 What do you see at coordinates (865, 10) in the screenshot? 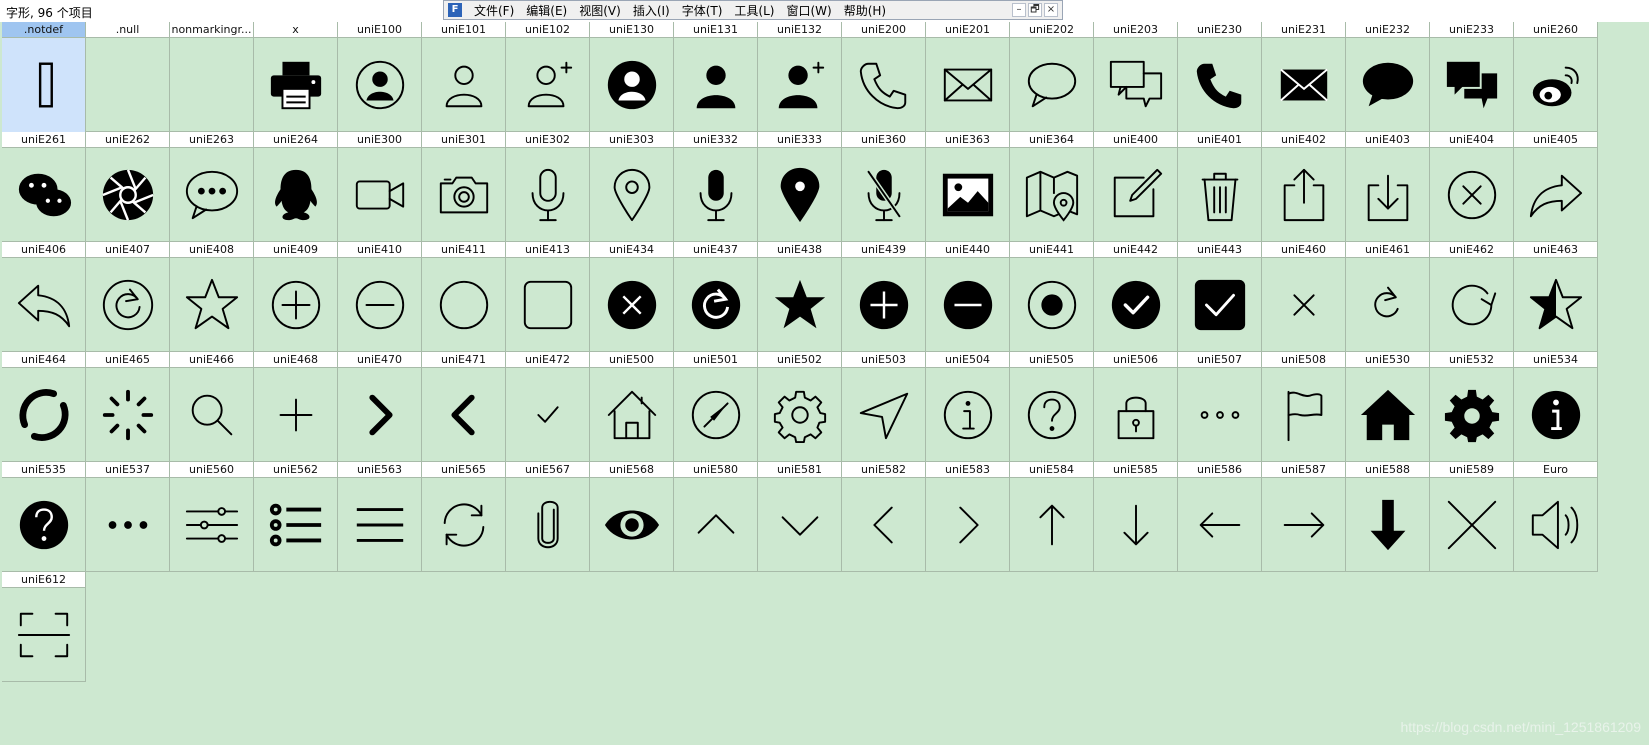
I see `menu-help: 帮助(H)` at bounding box center [865, 10].